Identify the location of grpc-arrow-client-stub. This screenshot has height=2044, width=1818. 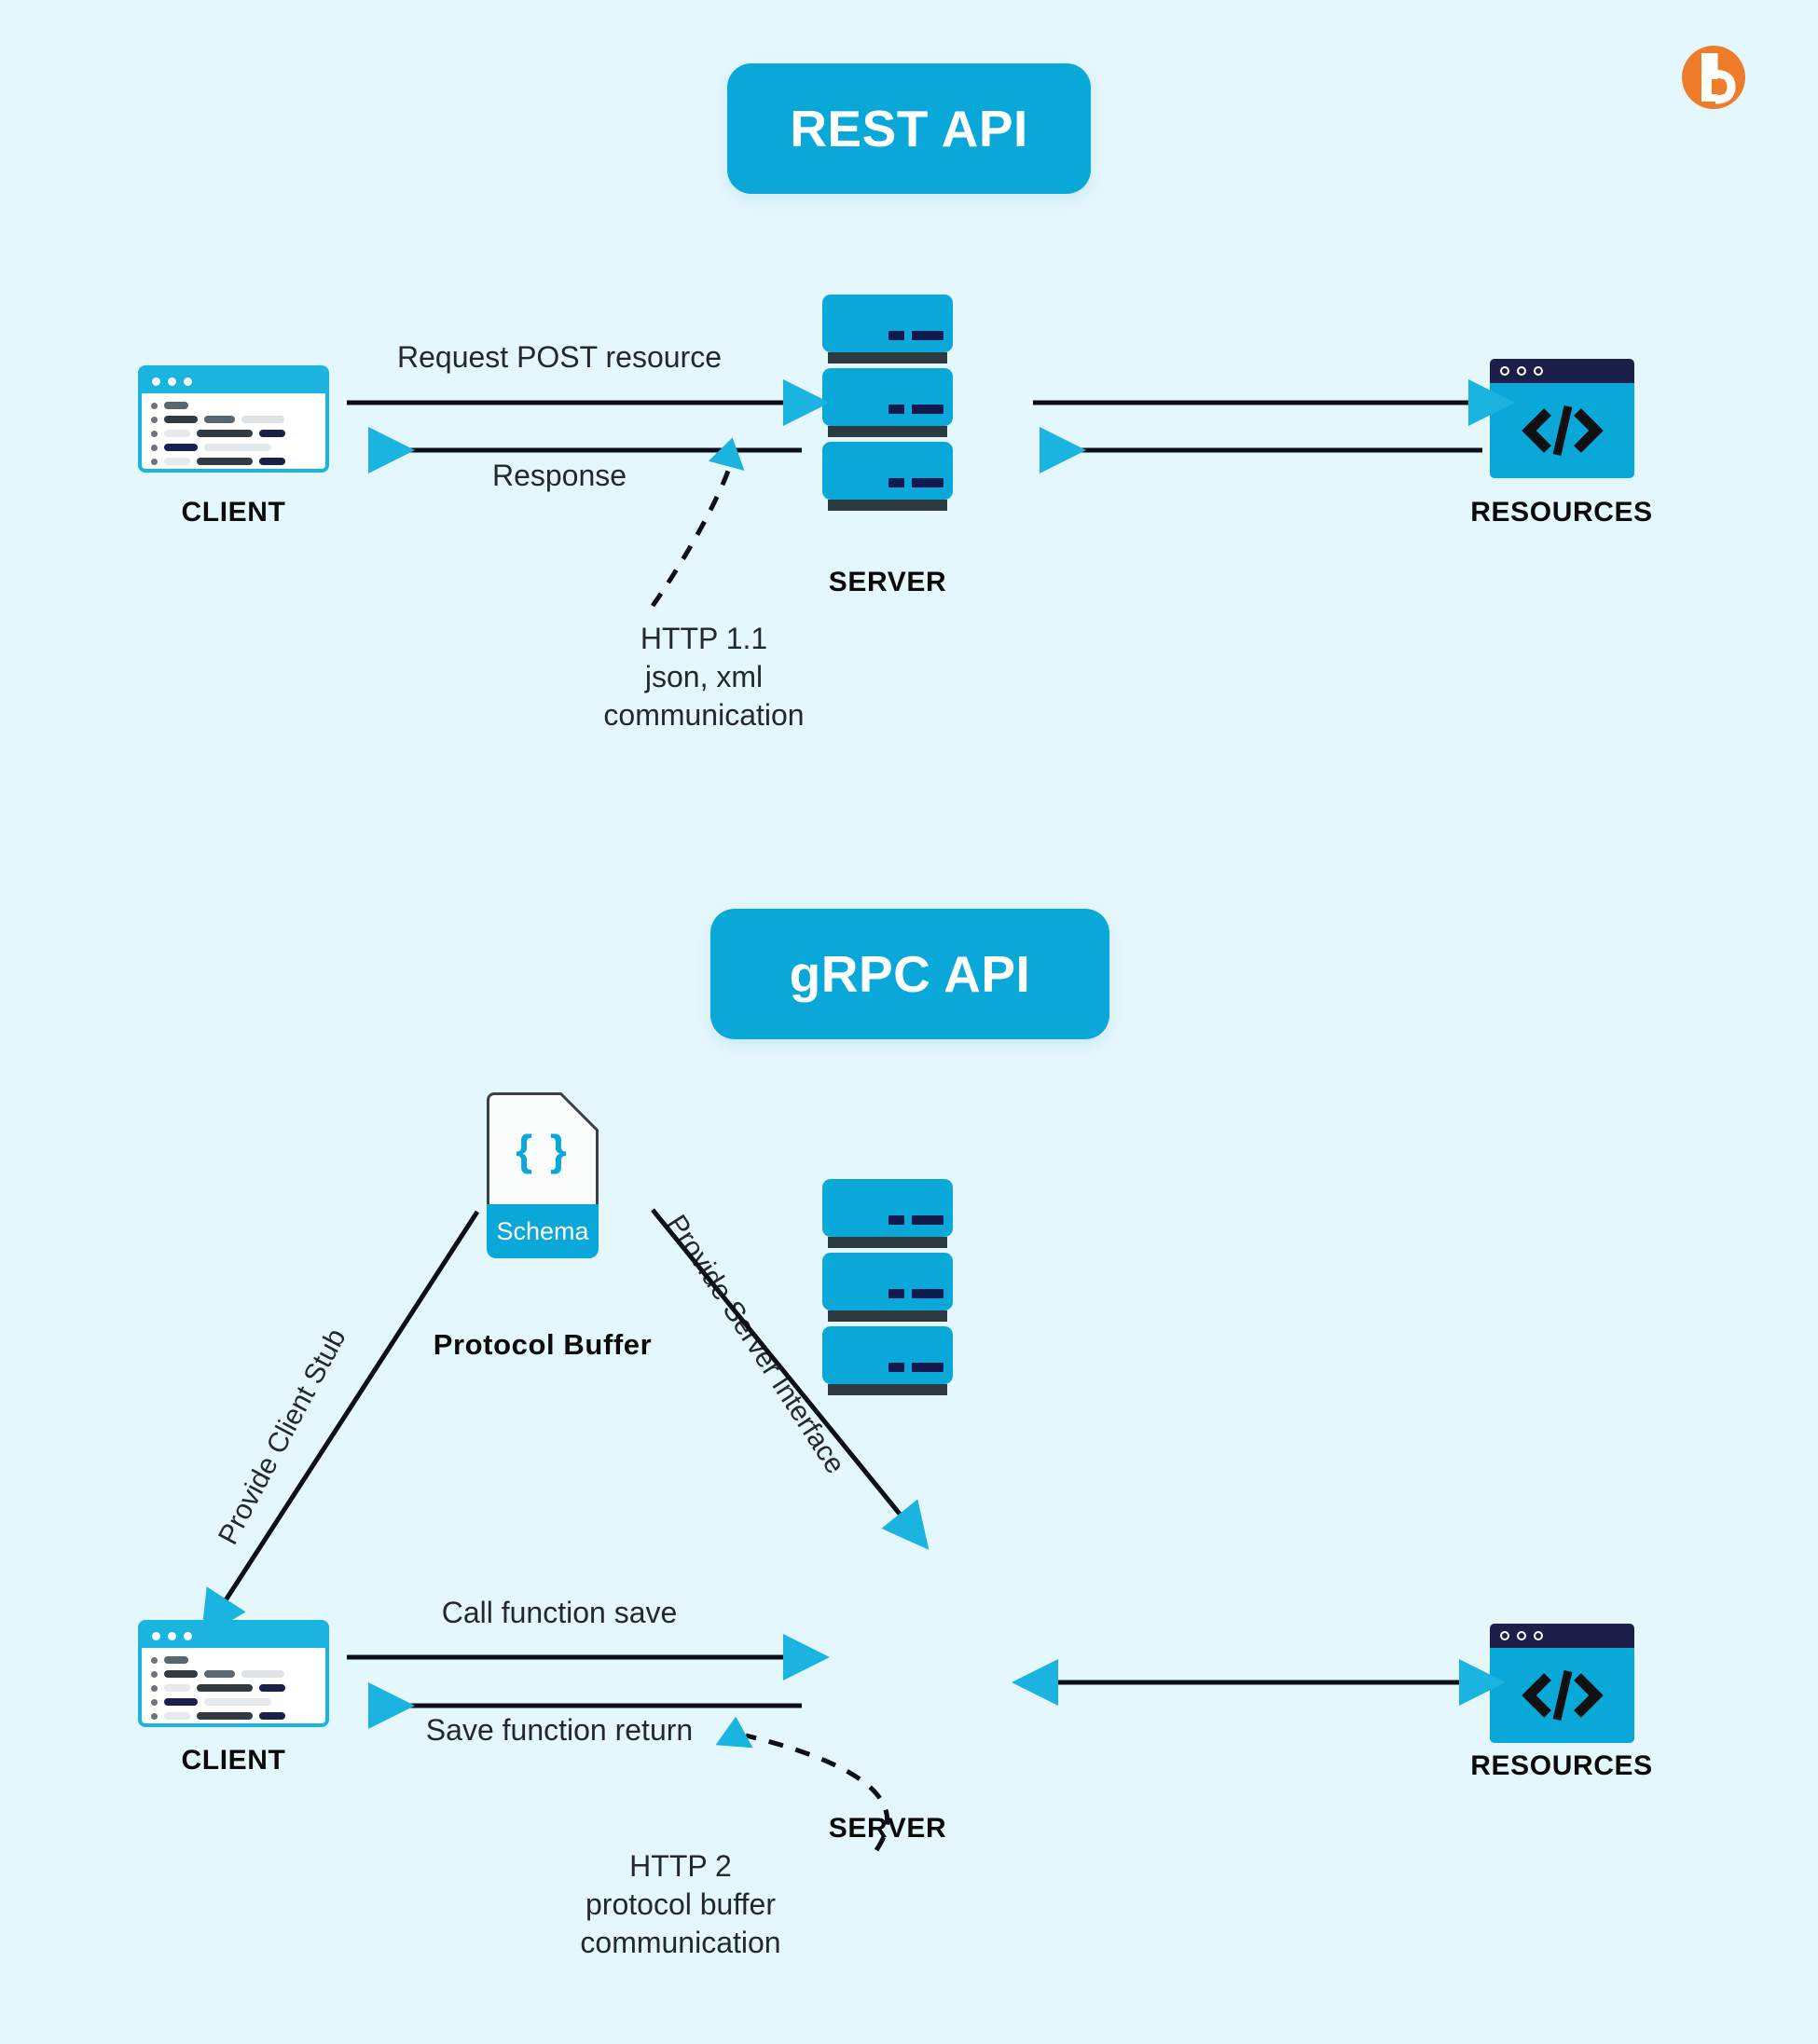
(340, 1424).